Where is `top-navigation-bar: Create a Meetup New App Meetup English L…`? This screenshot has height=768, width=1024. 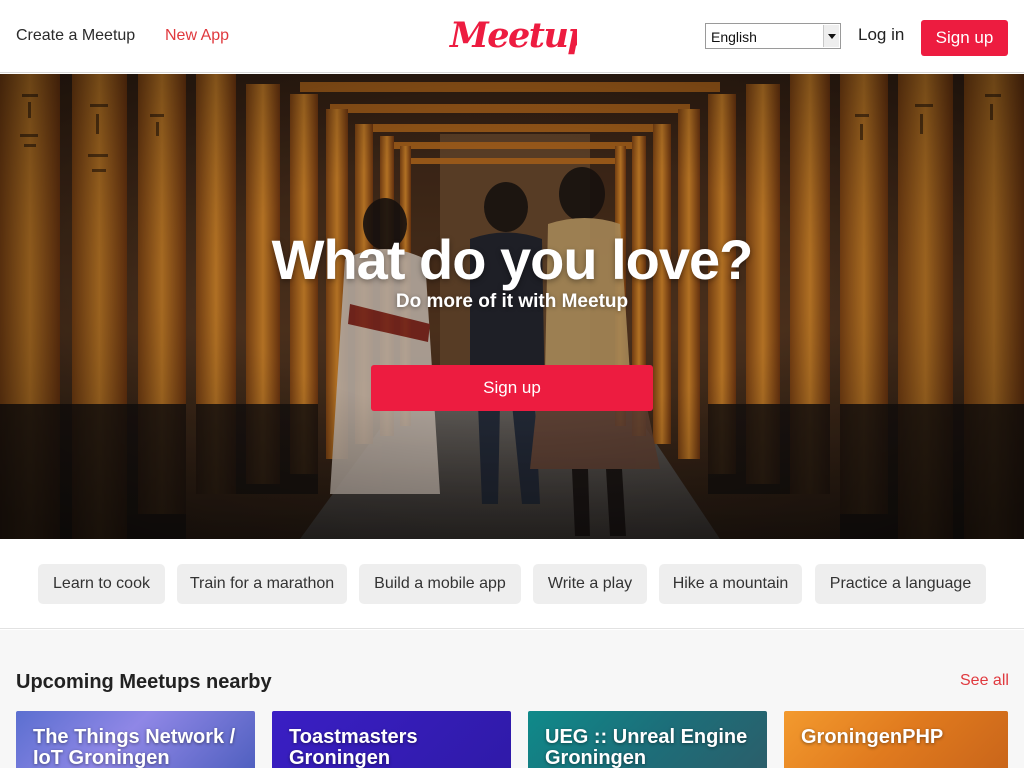 top-navigation-bar: Create a Meetup New App Meetup English L… is located at coordinates (512, 36).